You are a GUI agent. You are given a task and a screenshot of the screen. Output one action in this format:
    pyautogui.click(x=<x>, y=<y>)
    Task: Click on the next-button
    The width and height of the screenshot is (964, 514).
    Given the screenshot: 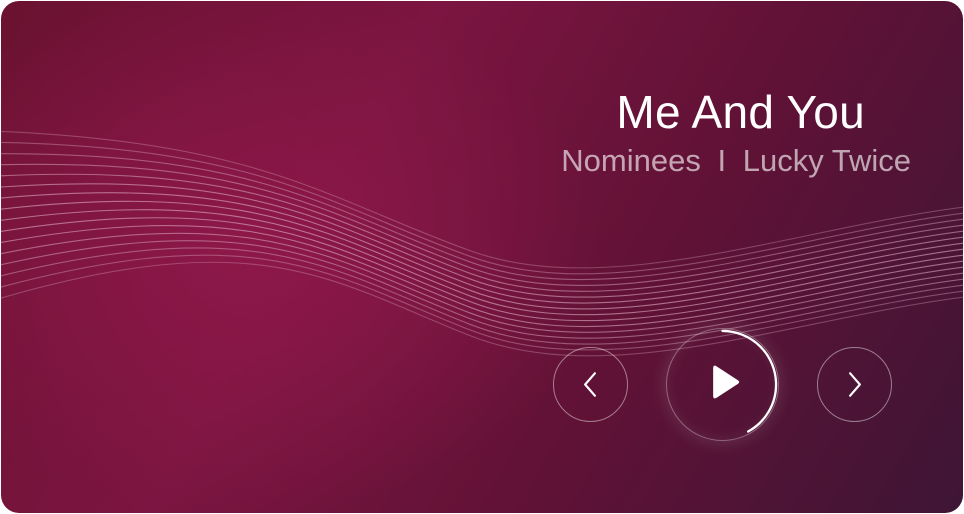 What is the action you would take?
    pyautogui.click(x=854, y=384)
    